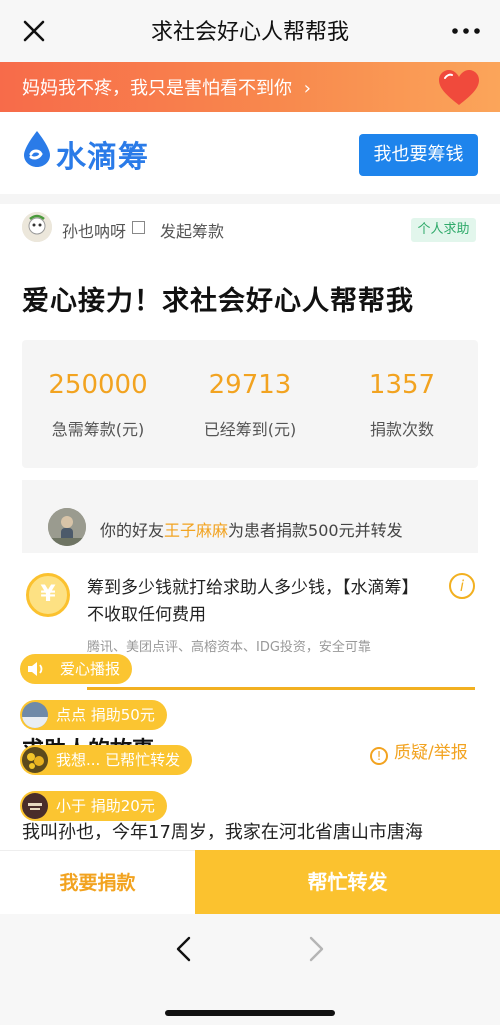 The height and width of the screenshot is (1025, 500). I want to click on initiator-action: 发起筹款, so click(192, 231).